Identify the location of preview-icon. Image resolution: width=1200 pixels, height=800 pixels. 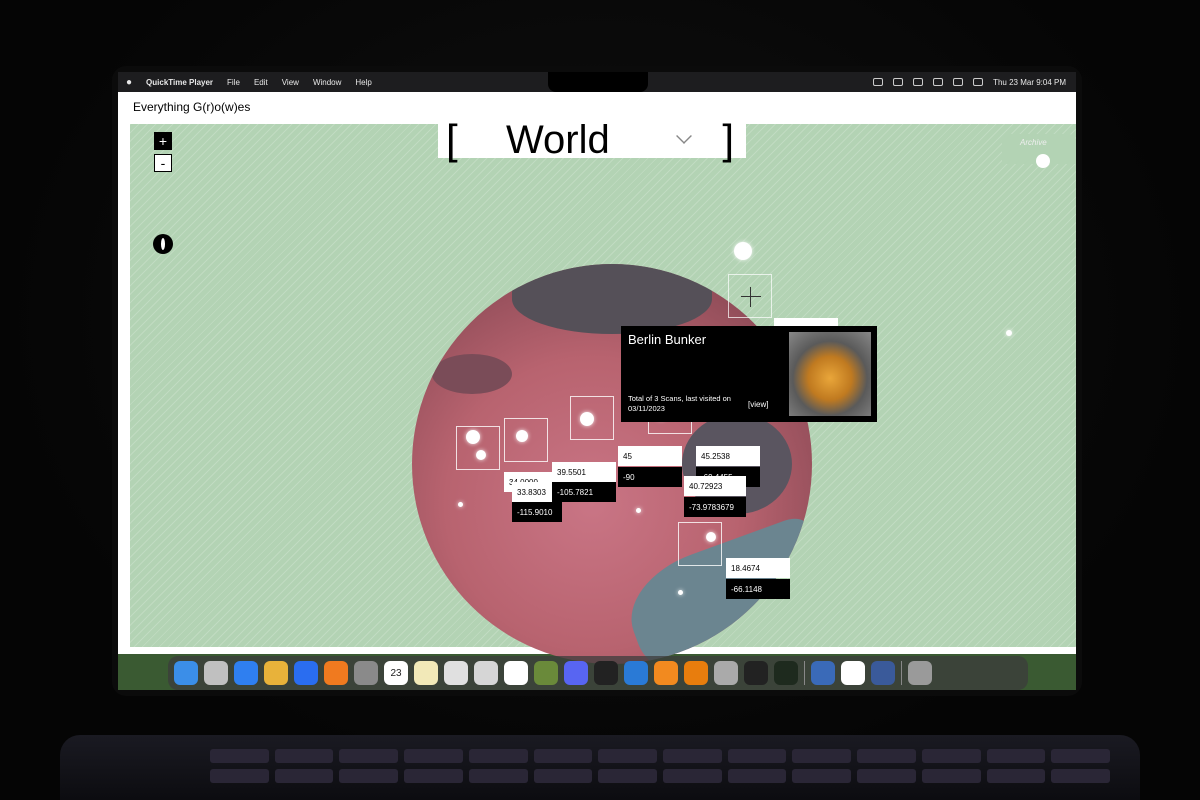
(823, 673).